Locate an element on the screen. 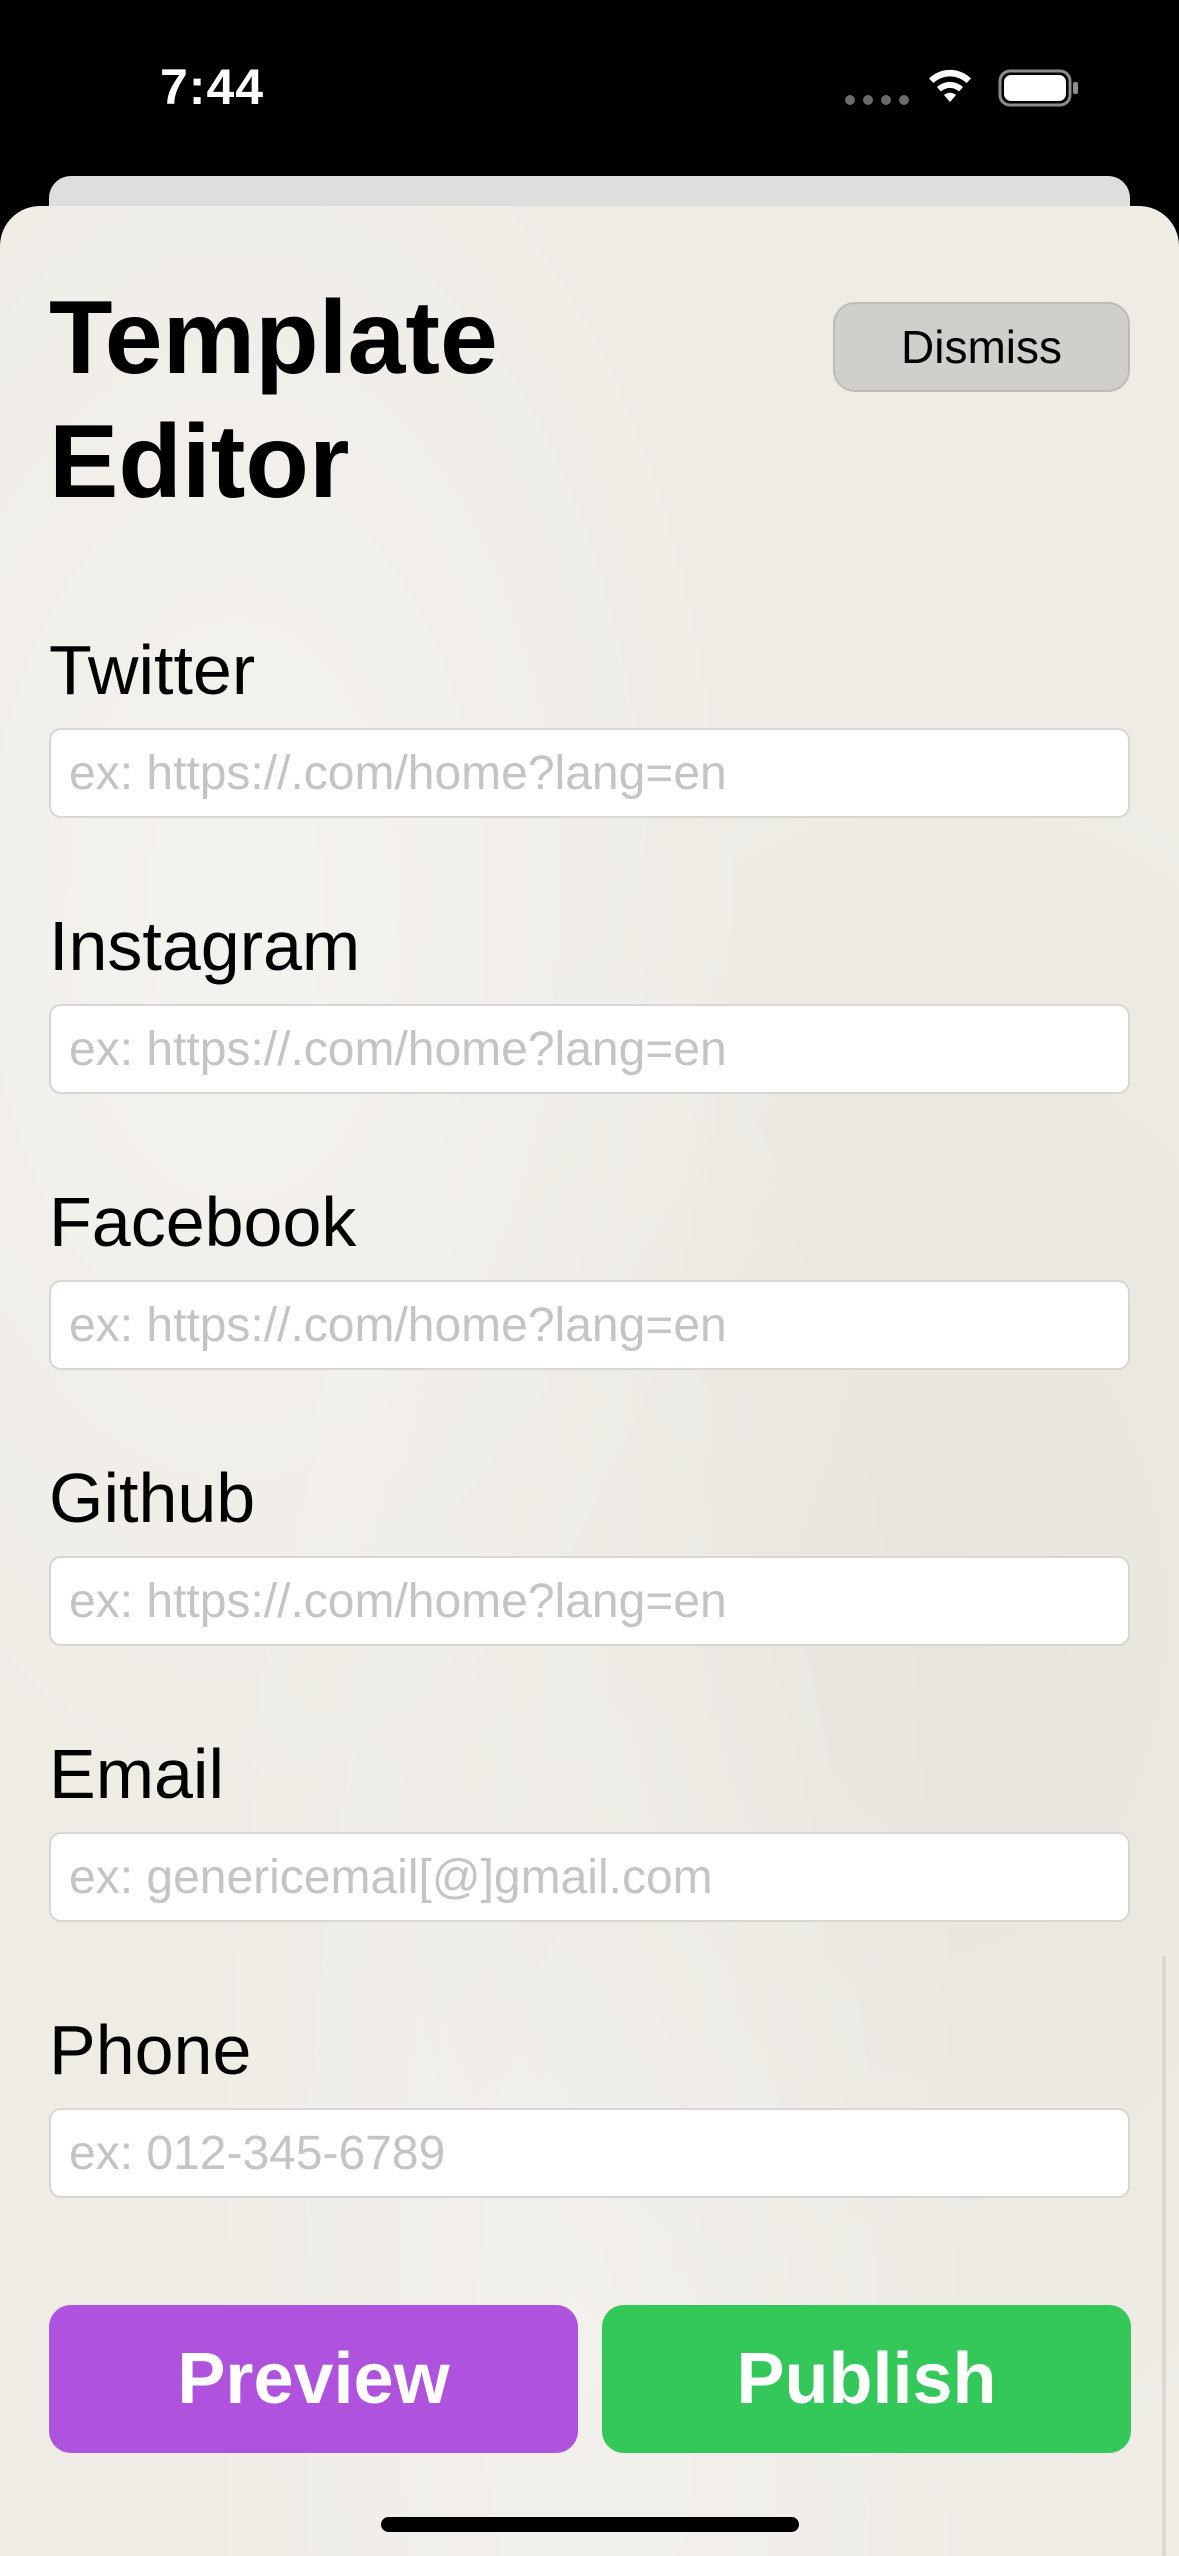 This screenshot has height=2556, width=1179. phone-field-group: Phone is located at coordinates (589, 2099).